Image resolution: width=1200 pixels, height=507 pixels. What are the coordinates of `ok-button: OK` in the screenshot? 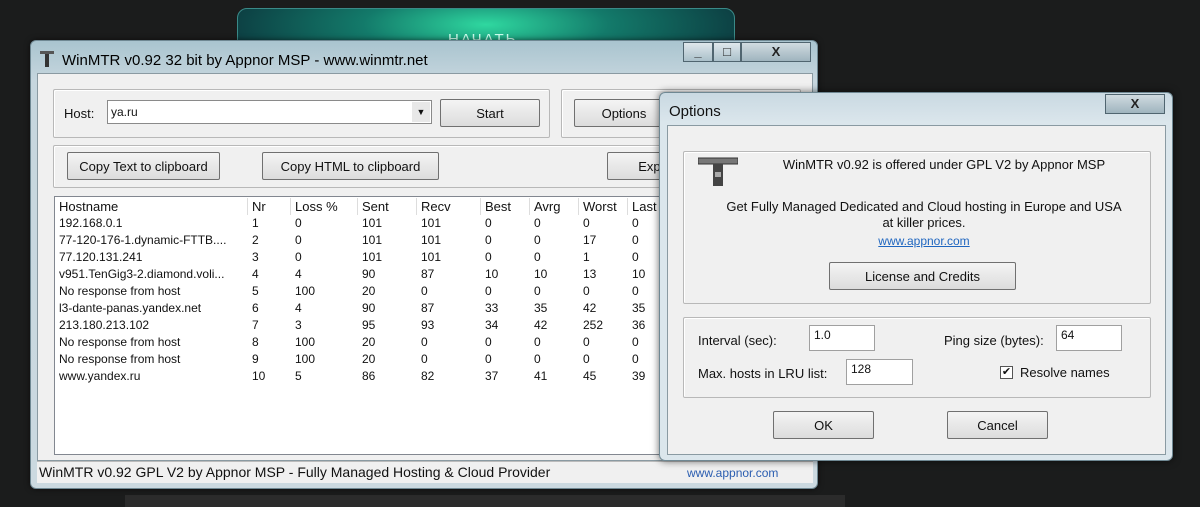 It's located at (823, 425).